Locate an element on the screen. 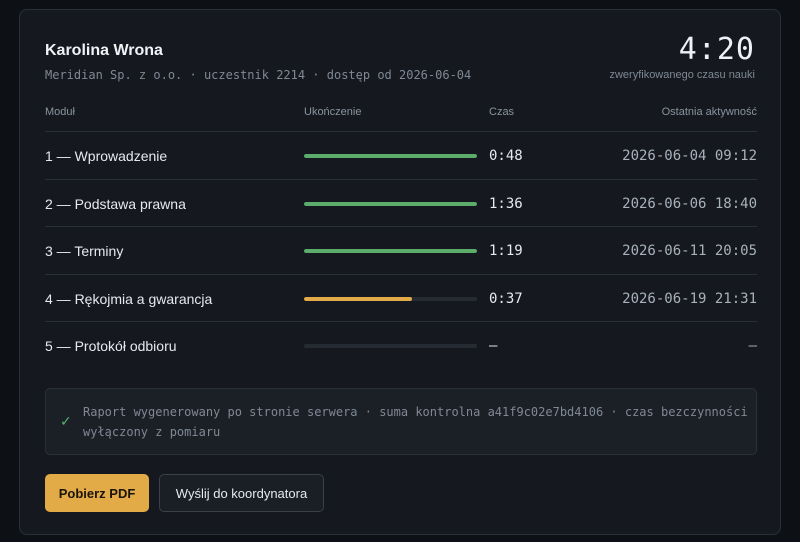 This screenshot has width=800, height=542. total-time-label: zweryfikowanego czasu nauki is located at coordinates (682, 75).